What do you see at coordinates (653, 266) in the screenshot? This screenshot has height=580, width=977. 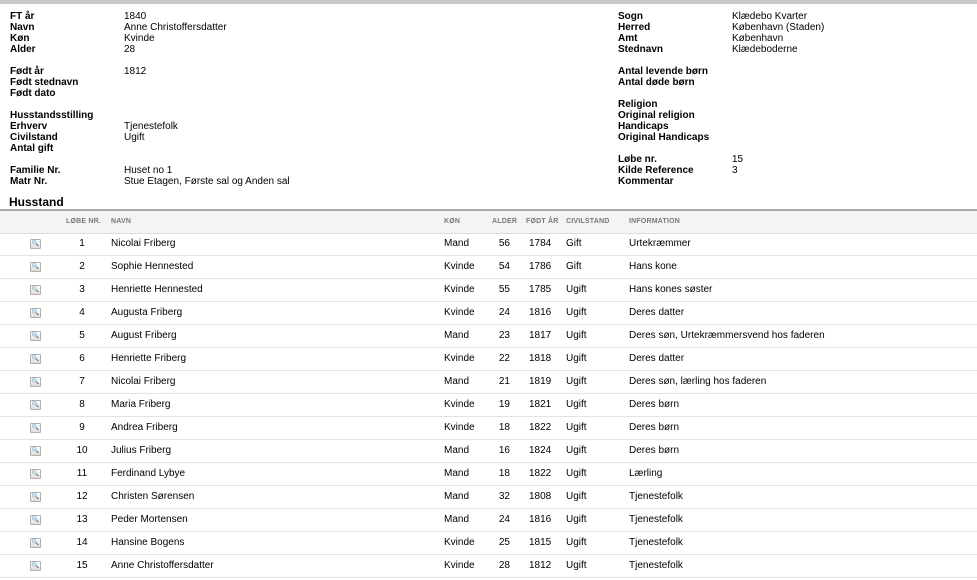 I see `cell-information: Hans kone` at bounding box center [653, 266].